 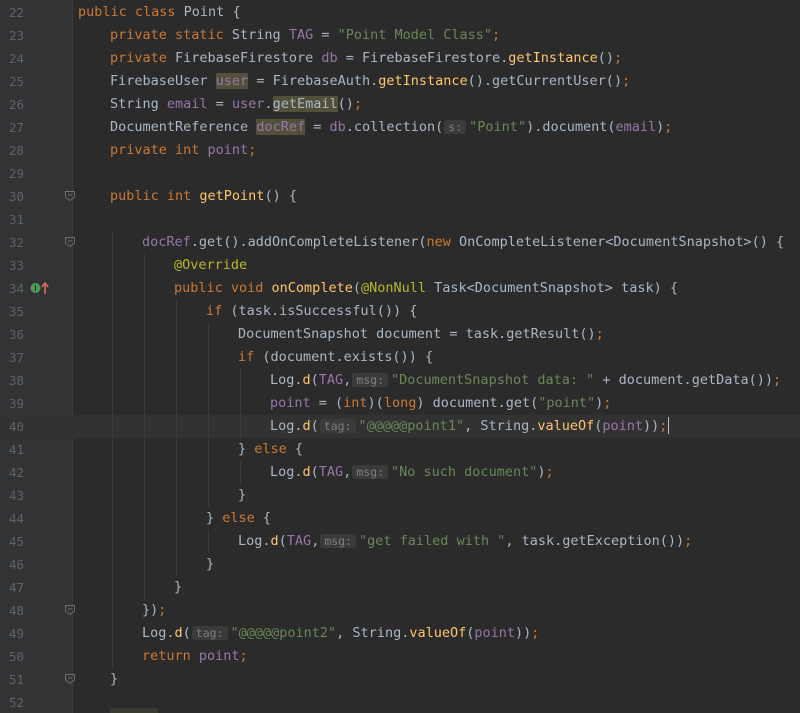 What do you see at coordinates (335, 357) in the screenshot?
I see `code-text: if (document.exists()) {` at bounding box center [335, 357].